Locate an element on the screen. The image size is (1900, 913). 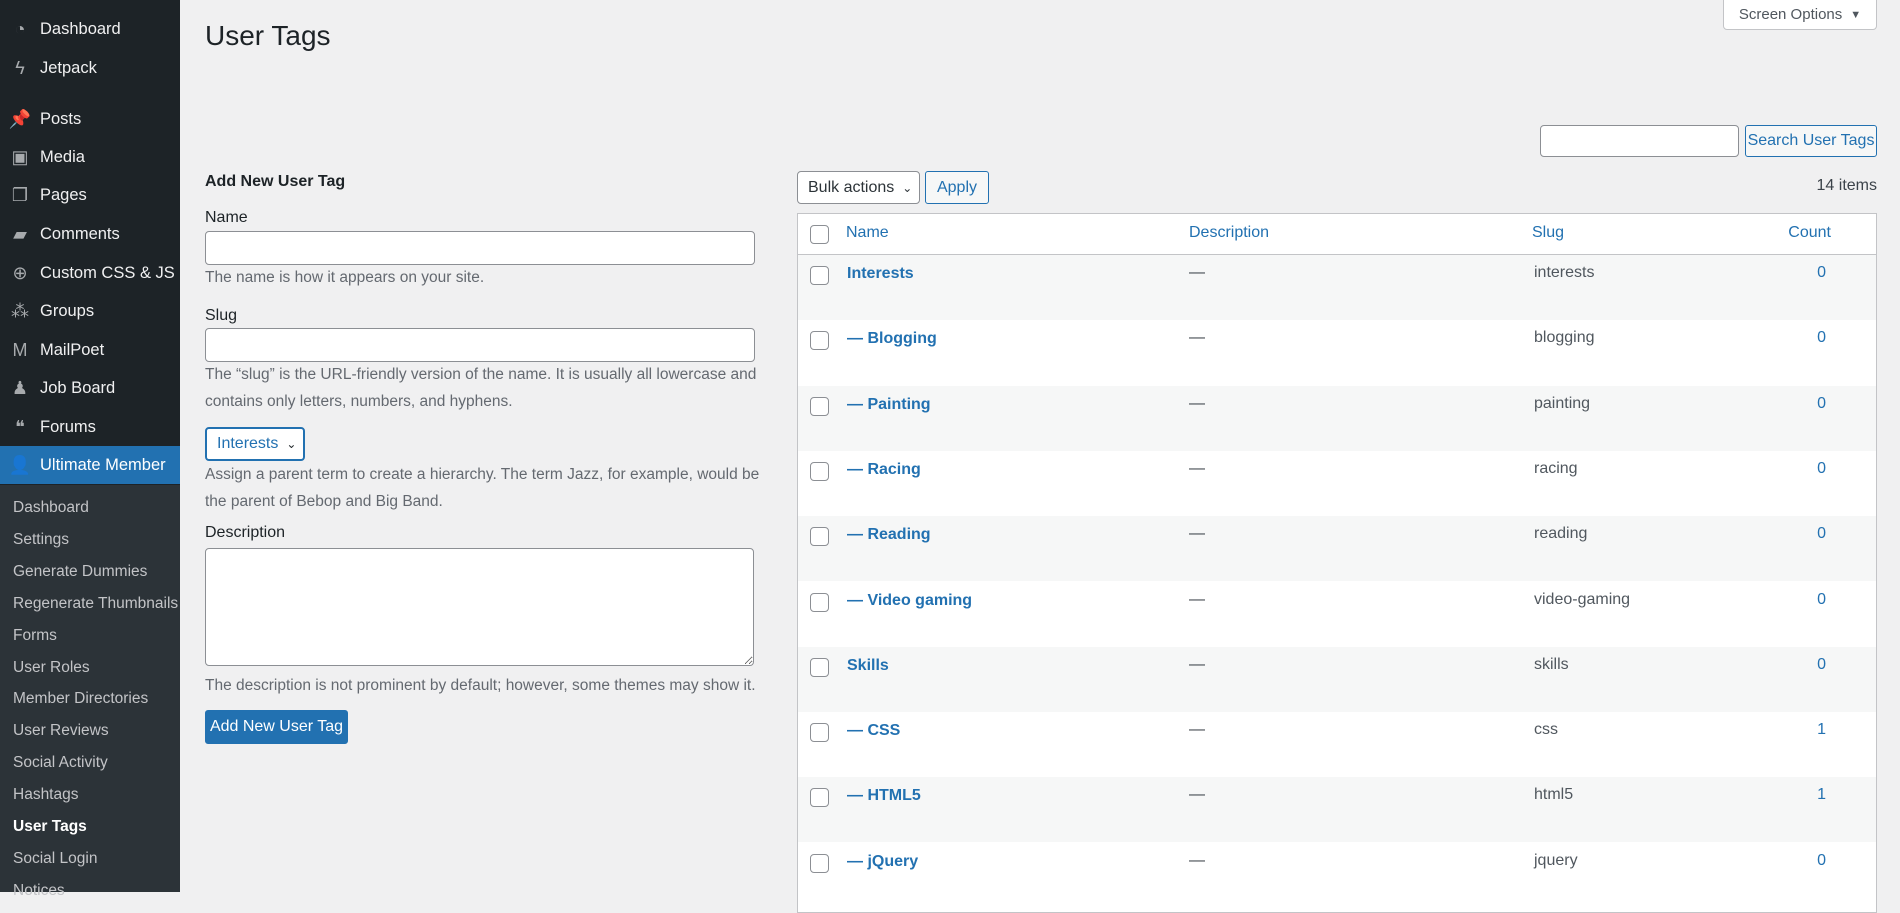
submenu-item-member-directories: Member Directories is located at coordinates (80, 699).